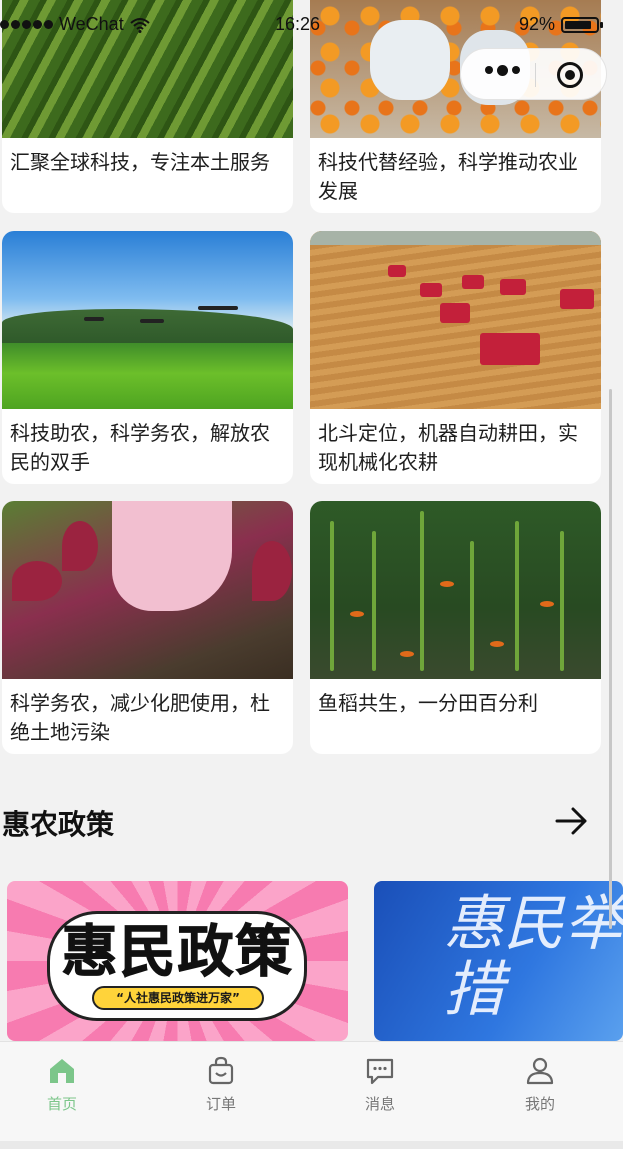  I want to click on tab-bar: 首页 订单 消息 我的, so click(311, 1091).